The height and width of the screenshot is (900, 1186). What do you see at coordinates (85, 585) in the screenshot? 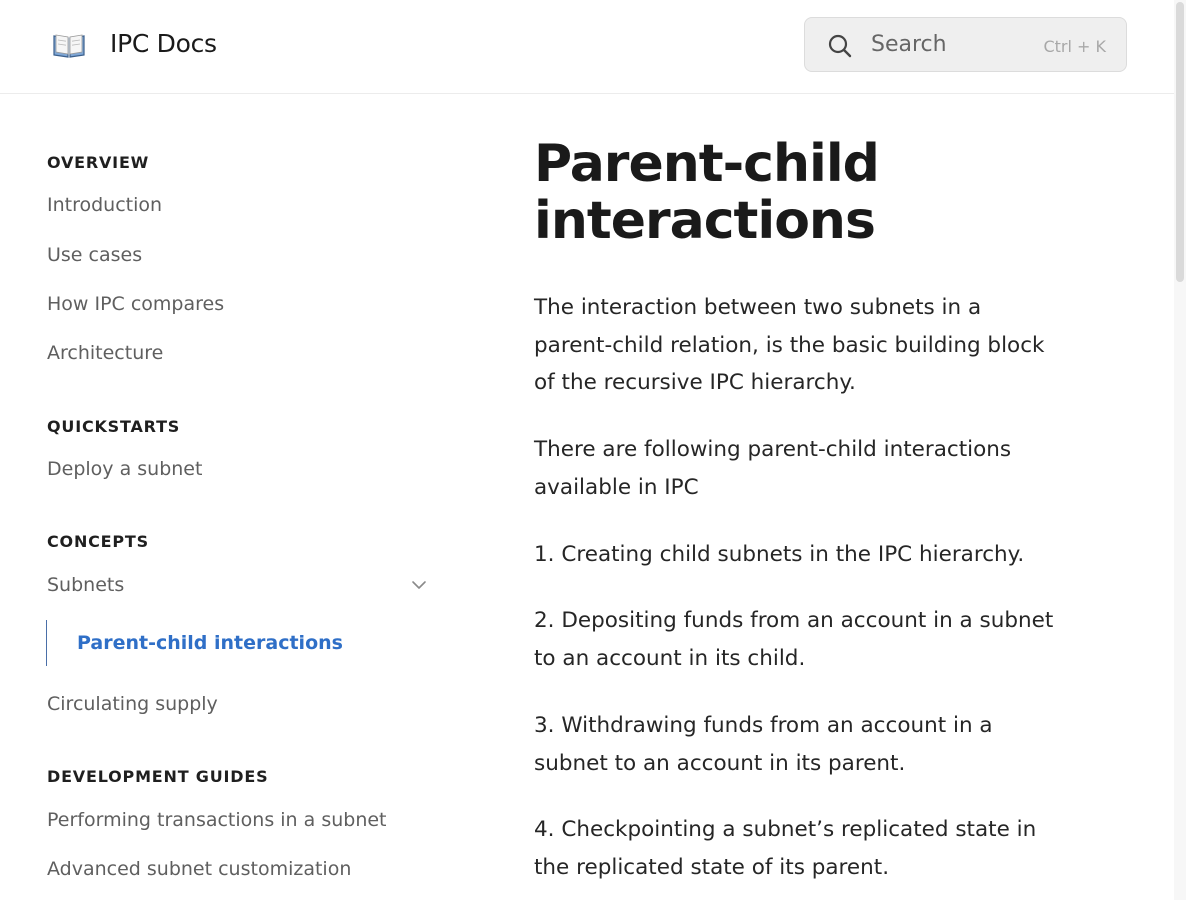
I see `sidebar-item-subnets: Subnets` at bounding box center [85, 585].